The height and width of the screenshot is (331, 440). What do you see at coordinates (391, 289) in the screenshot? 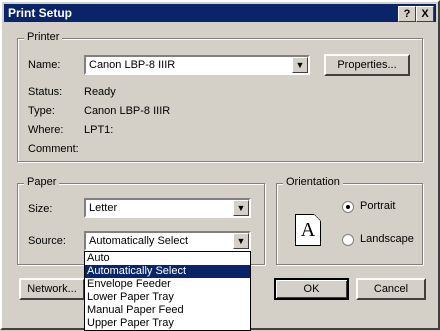
I see `cancel-button: Cancel` at bounding box center [391, 289].